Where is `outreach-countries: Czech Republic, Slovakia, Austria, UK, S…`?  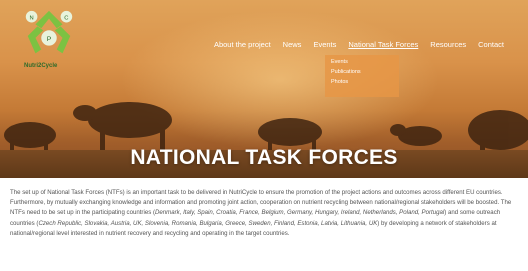 outreach-countries: Czech Republic, Slovakia, Austria, UK, S… is located at coordinates (208, 223).